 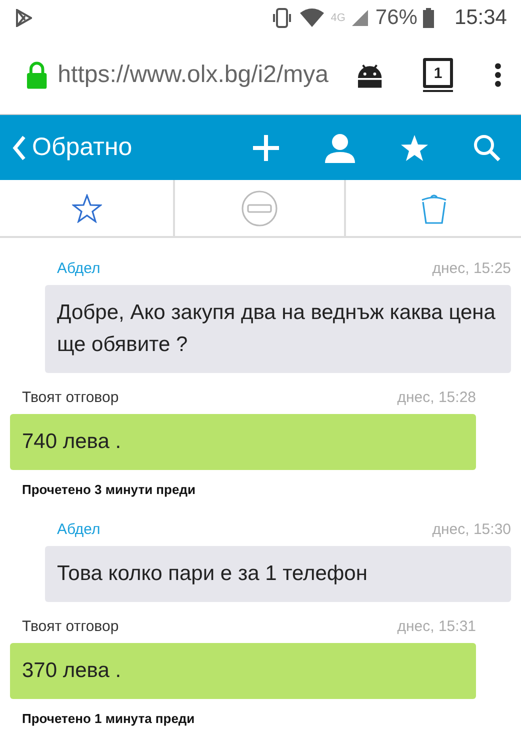 I want to click on signal-icon, so click(x=360, y=18).